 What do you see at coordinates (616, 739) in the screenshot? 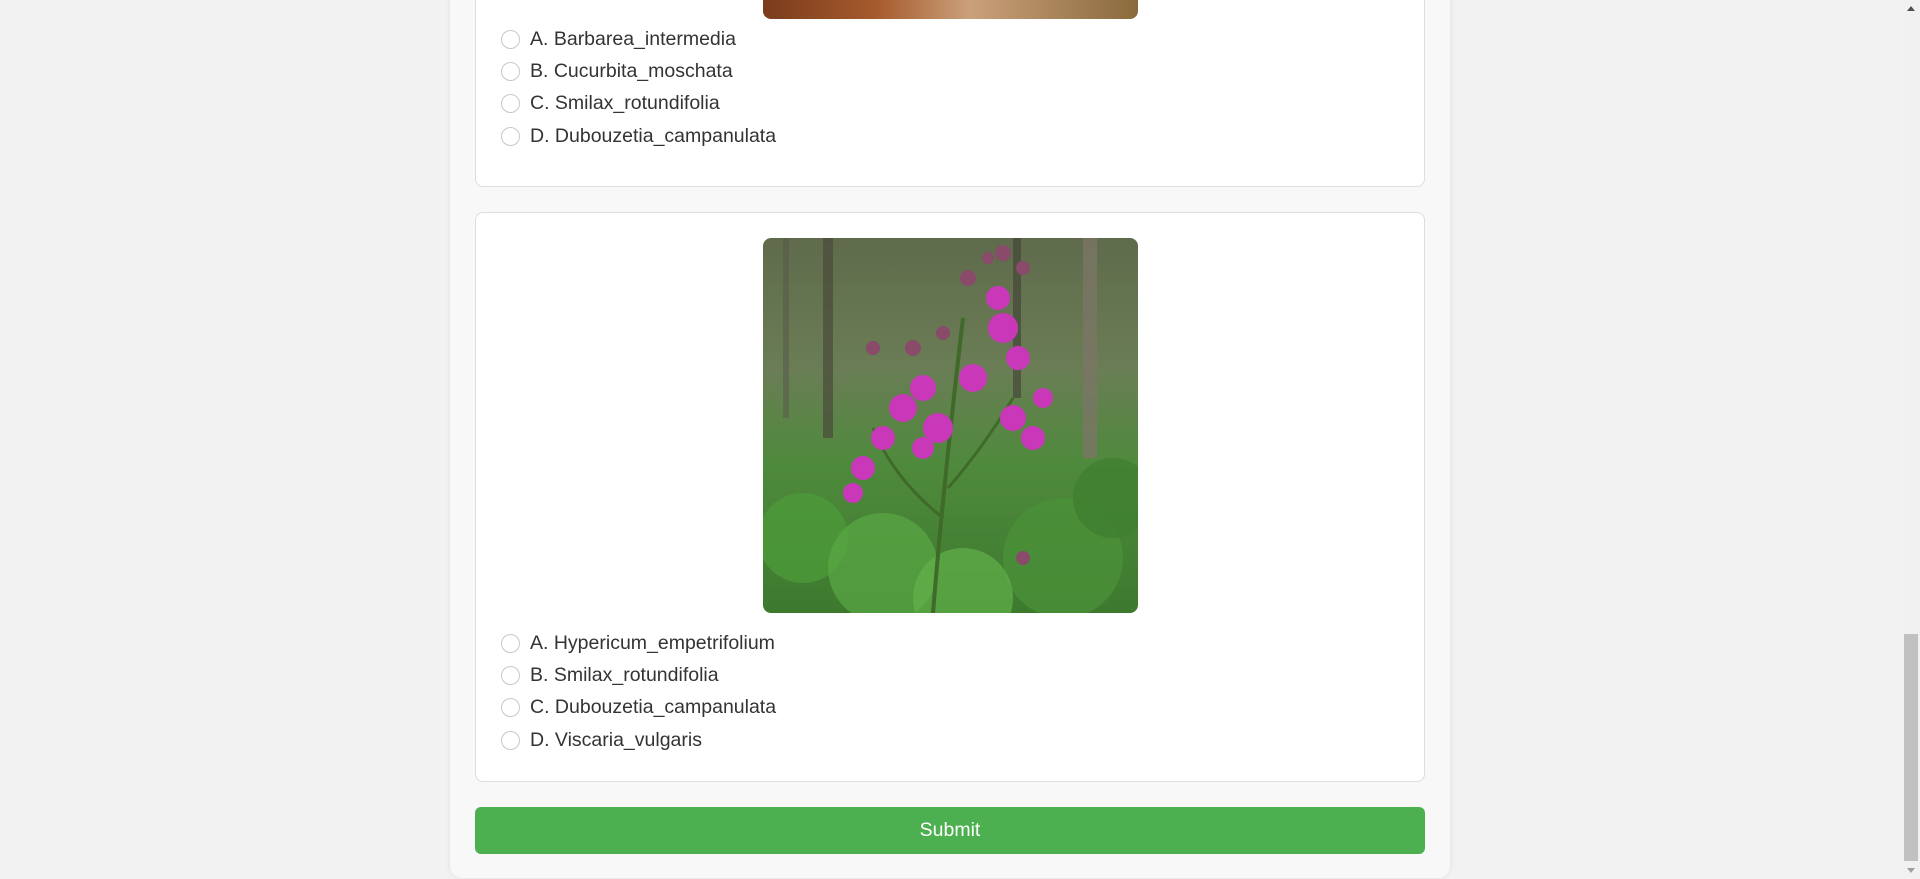
I see `option-label: D. Viscaria_vulgaris` at bounding box center [616, 739].